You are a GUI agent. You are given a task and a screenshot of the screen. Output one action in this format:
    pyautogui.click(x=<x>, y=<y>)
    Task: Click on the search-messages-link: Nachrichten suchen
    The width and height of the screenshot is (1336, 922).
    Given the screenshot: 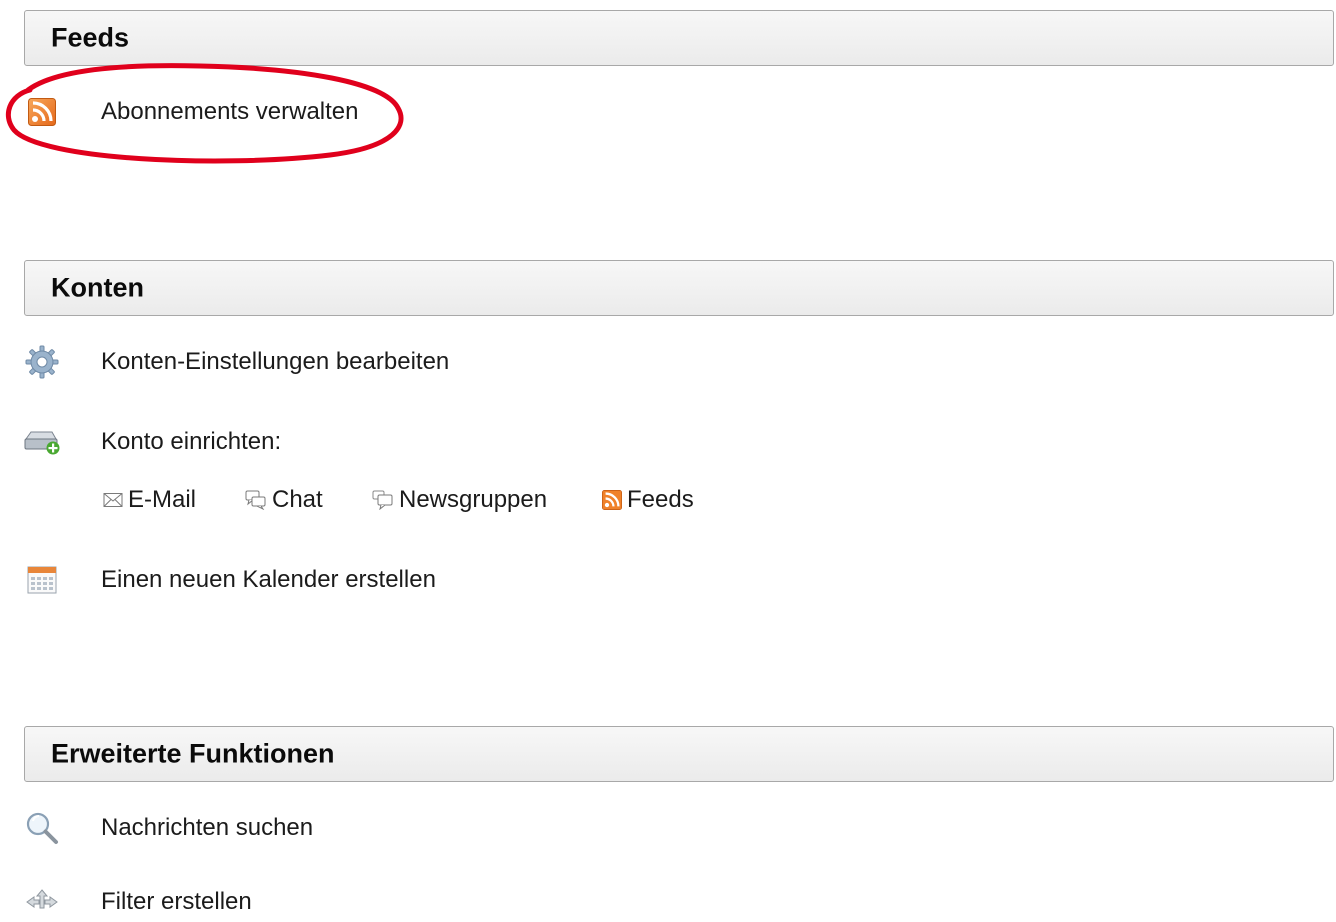 What is the action you would take?
    pyautogui.click(x=170, y=828)
    